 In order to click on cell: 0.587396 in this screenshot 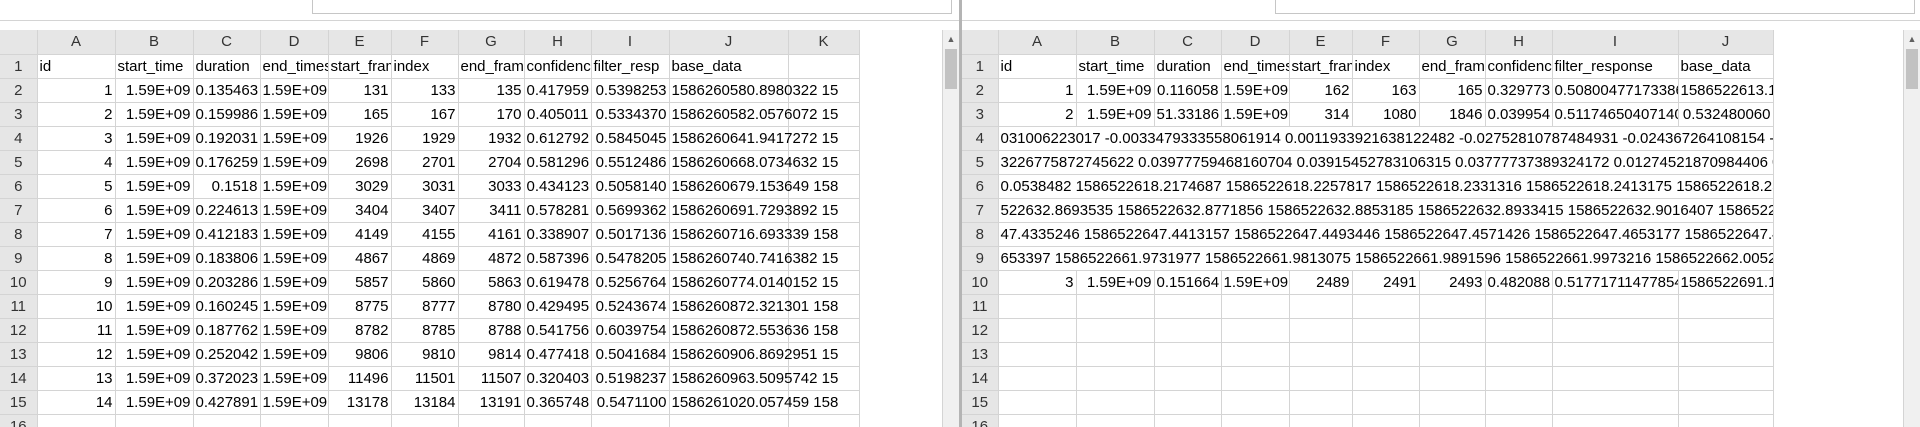, I will do `click(558, 258)`.